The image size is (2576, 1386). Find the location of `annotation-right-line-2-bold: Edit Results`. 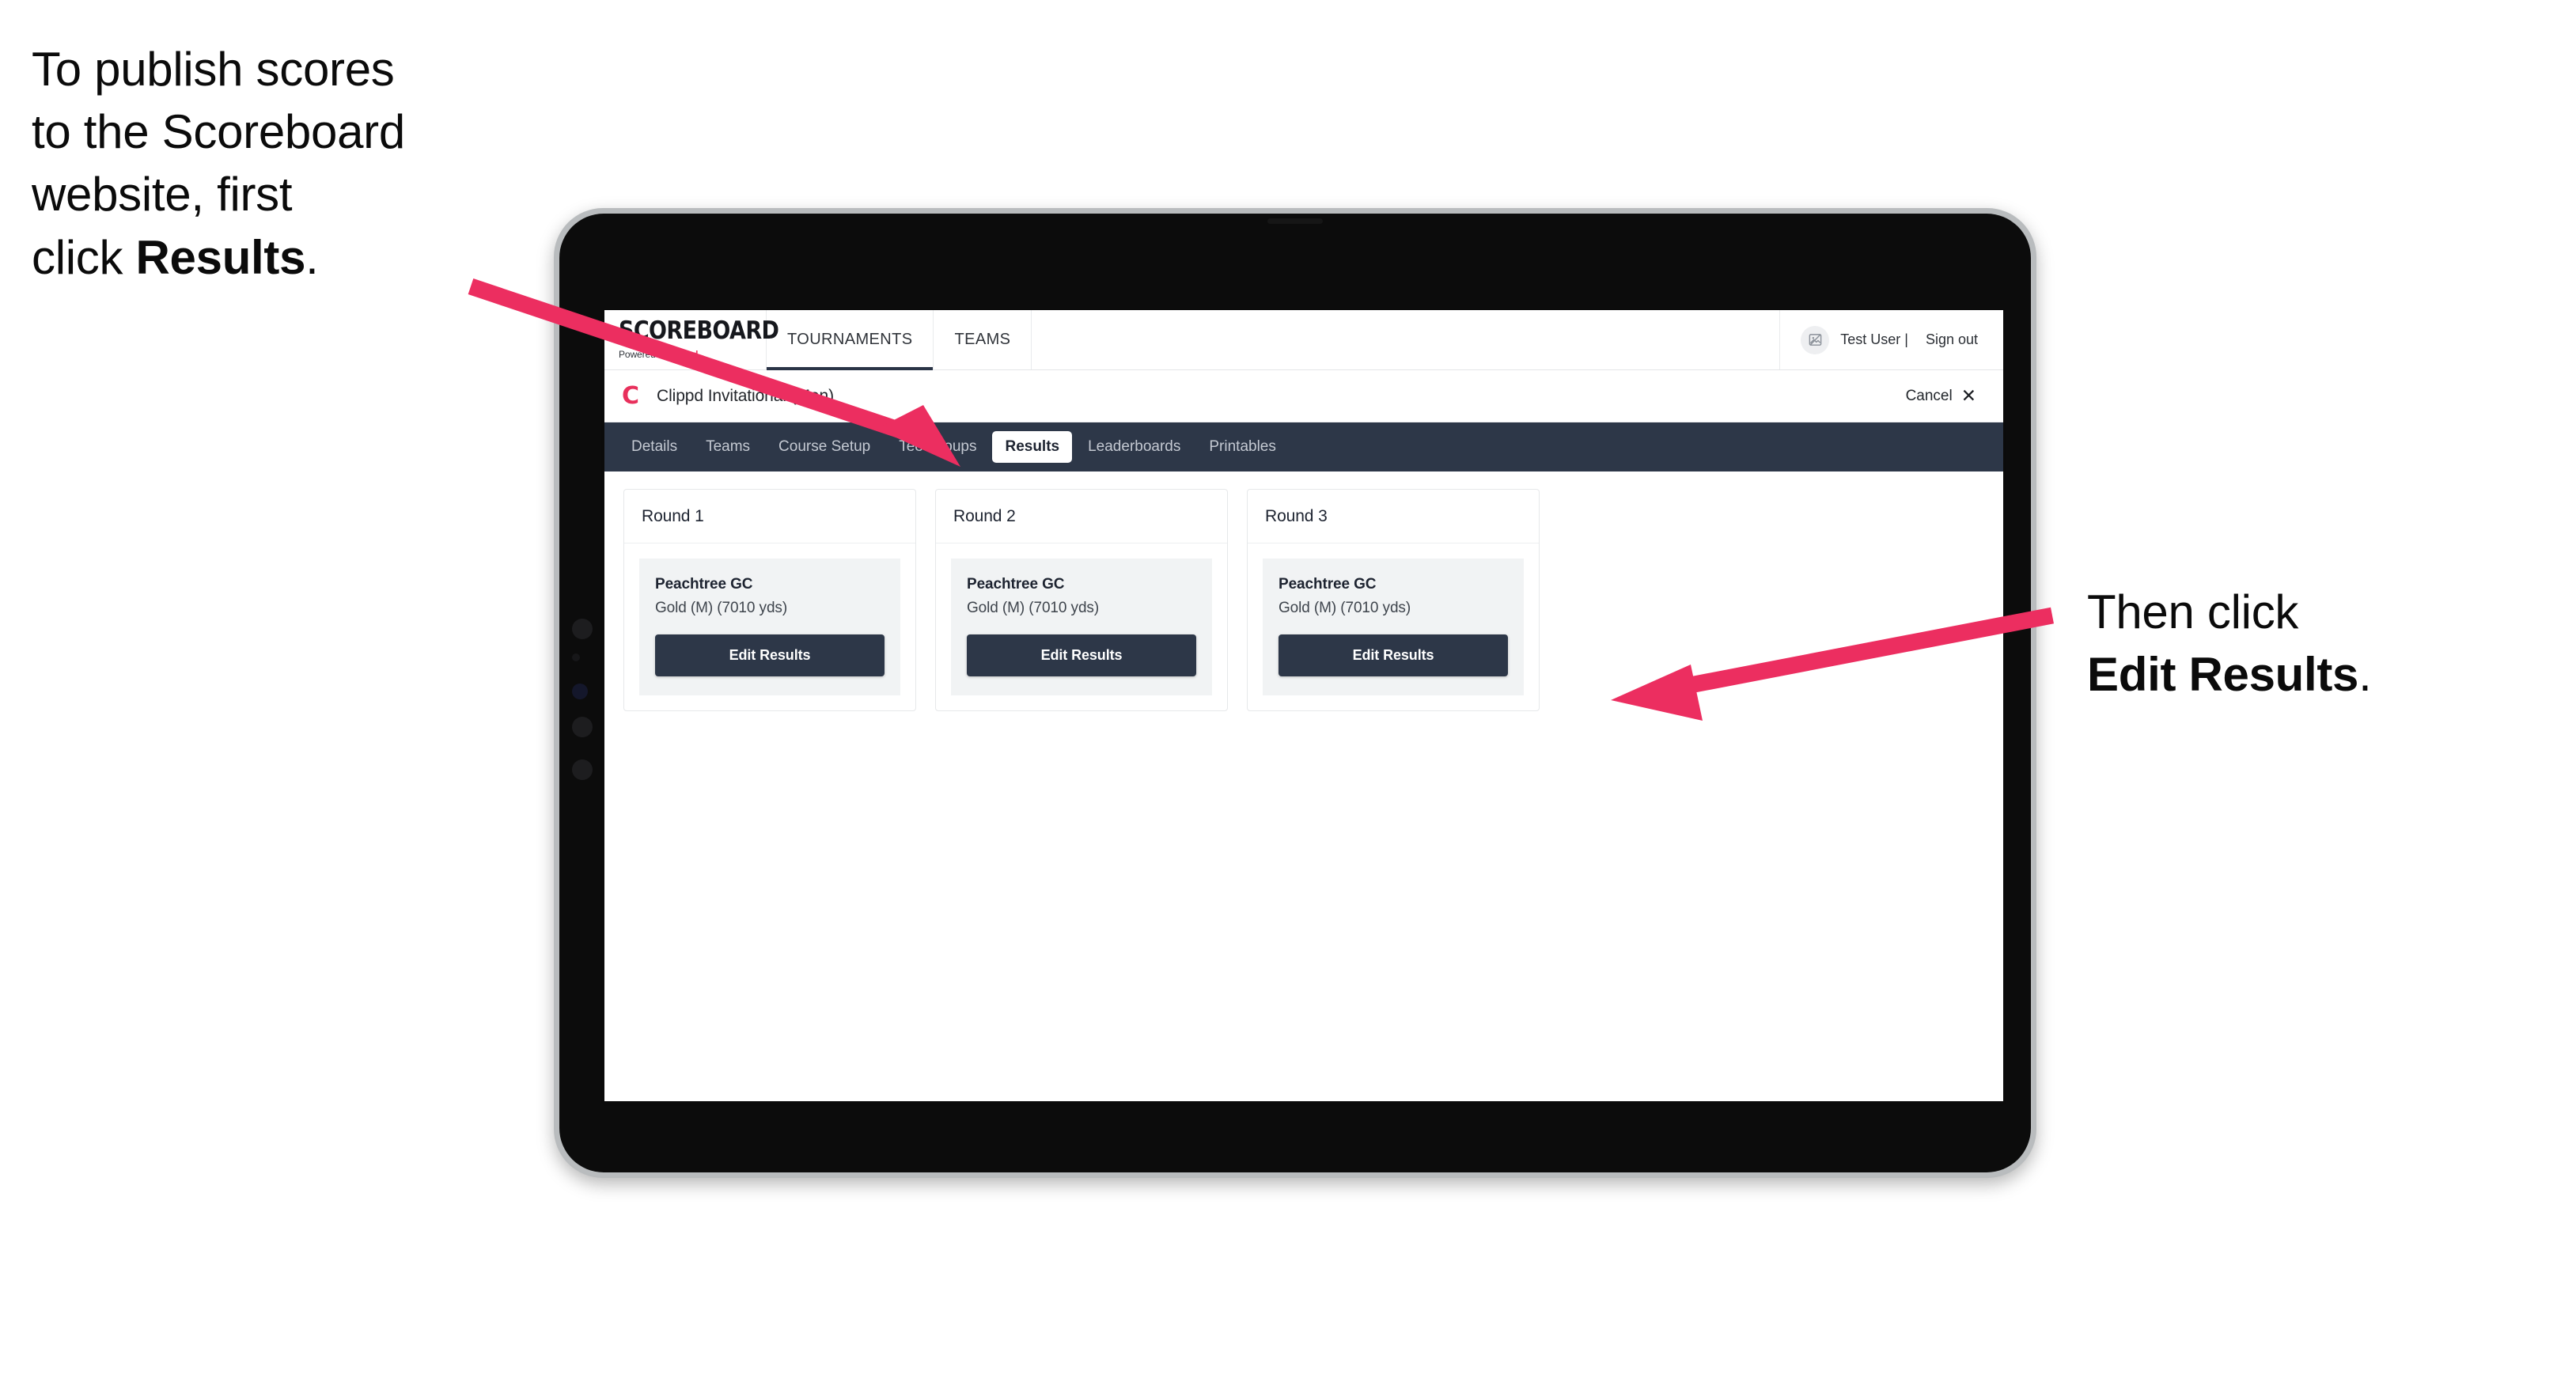

annotation-right-line-2-bold: Edit Results is located at coordinates (2223, 675).